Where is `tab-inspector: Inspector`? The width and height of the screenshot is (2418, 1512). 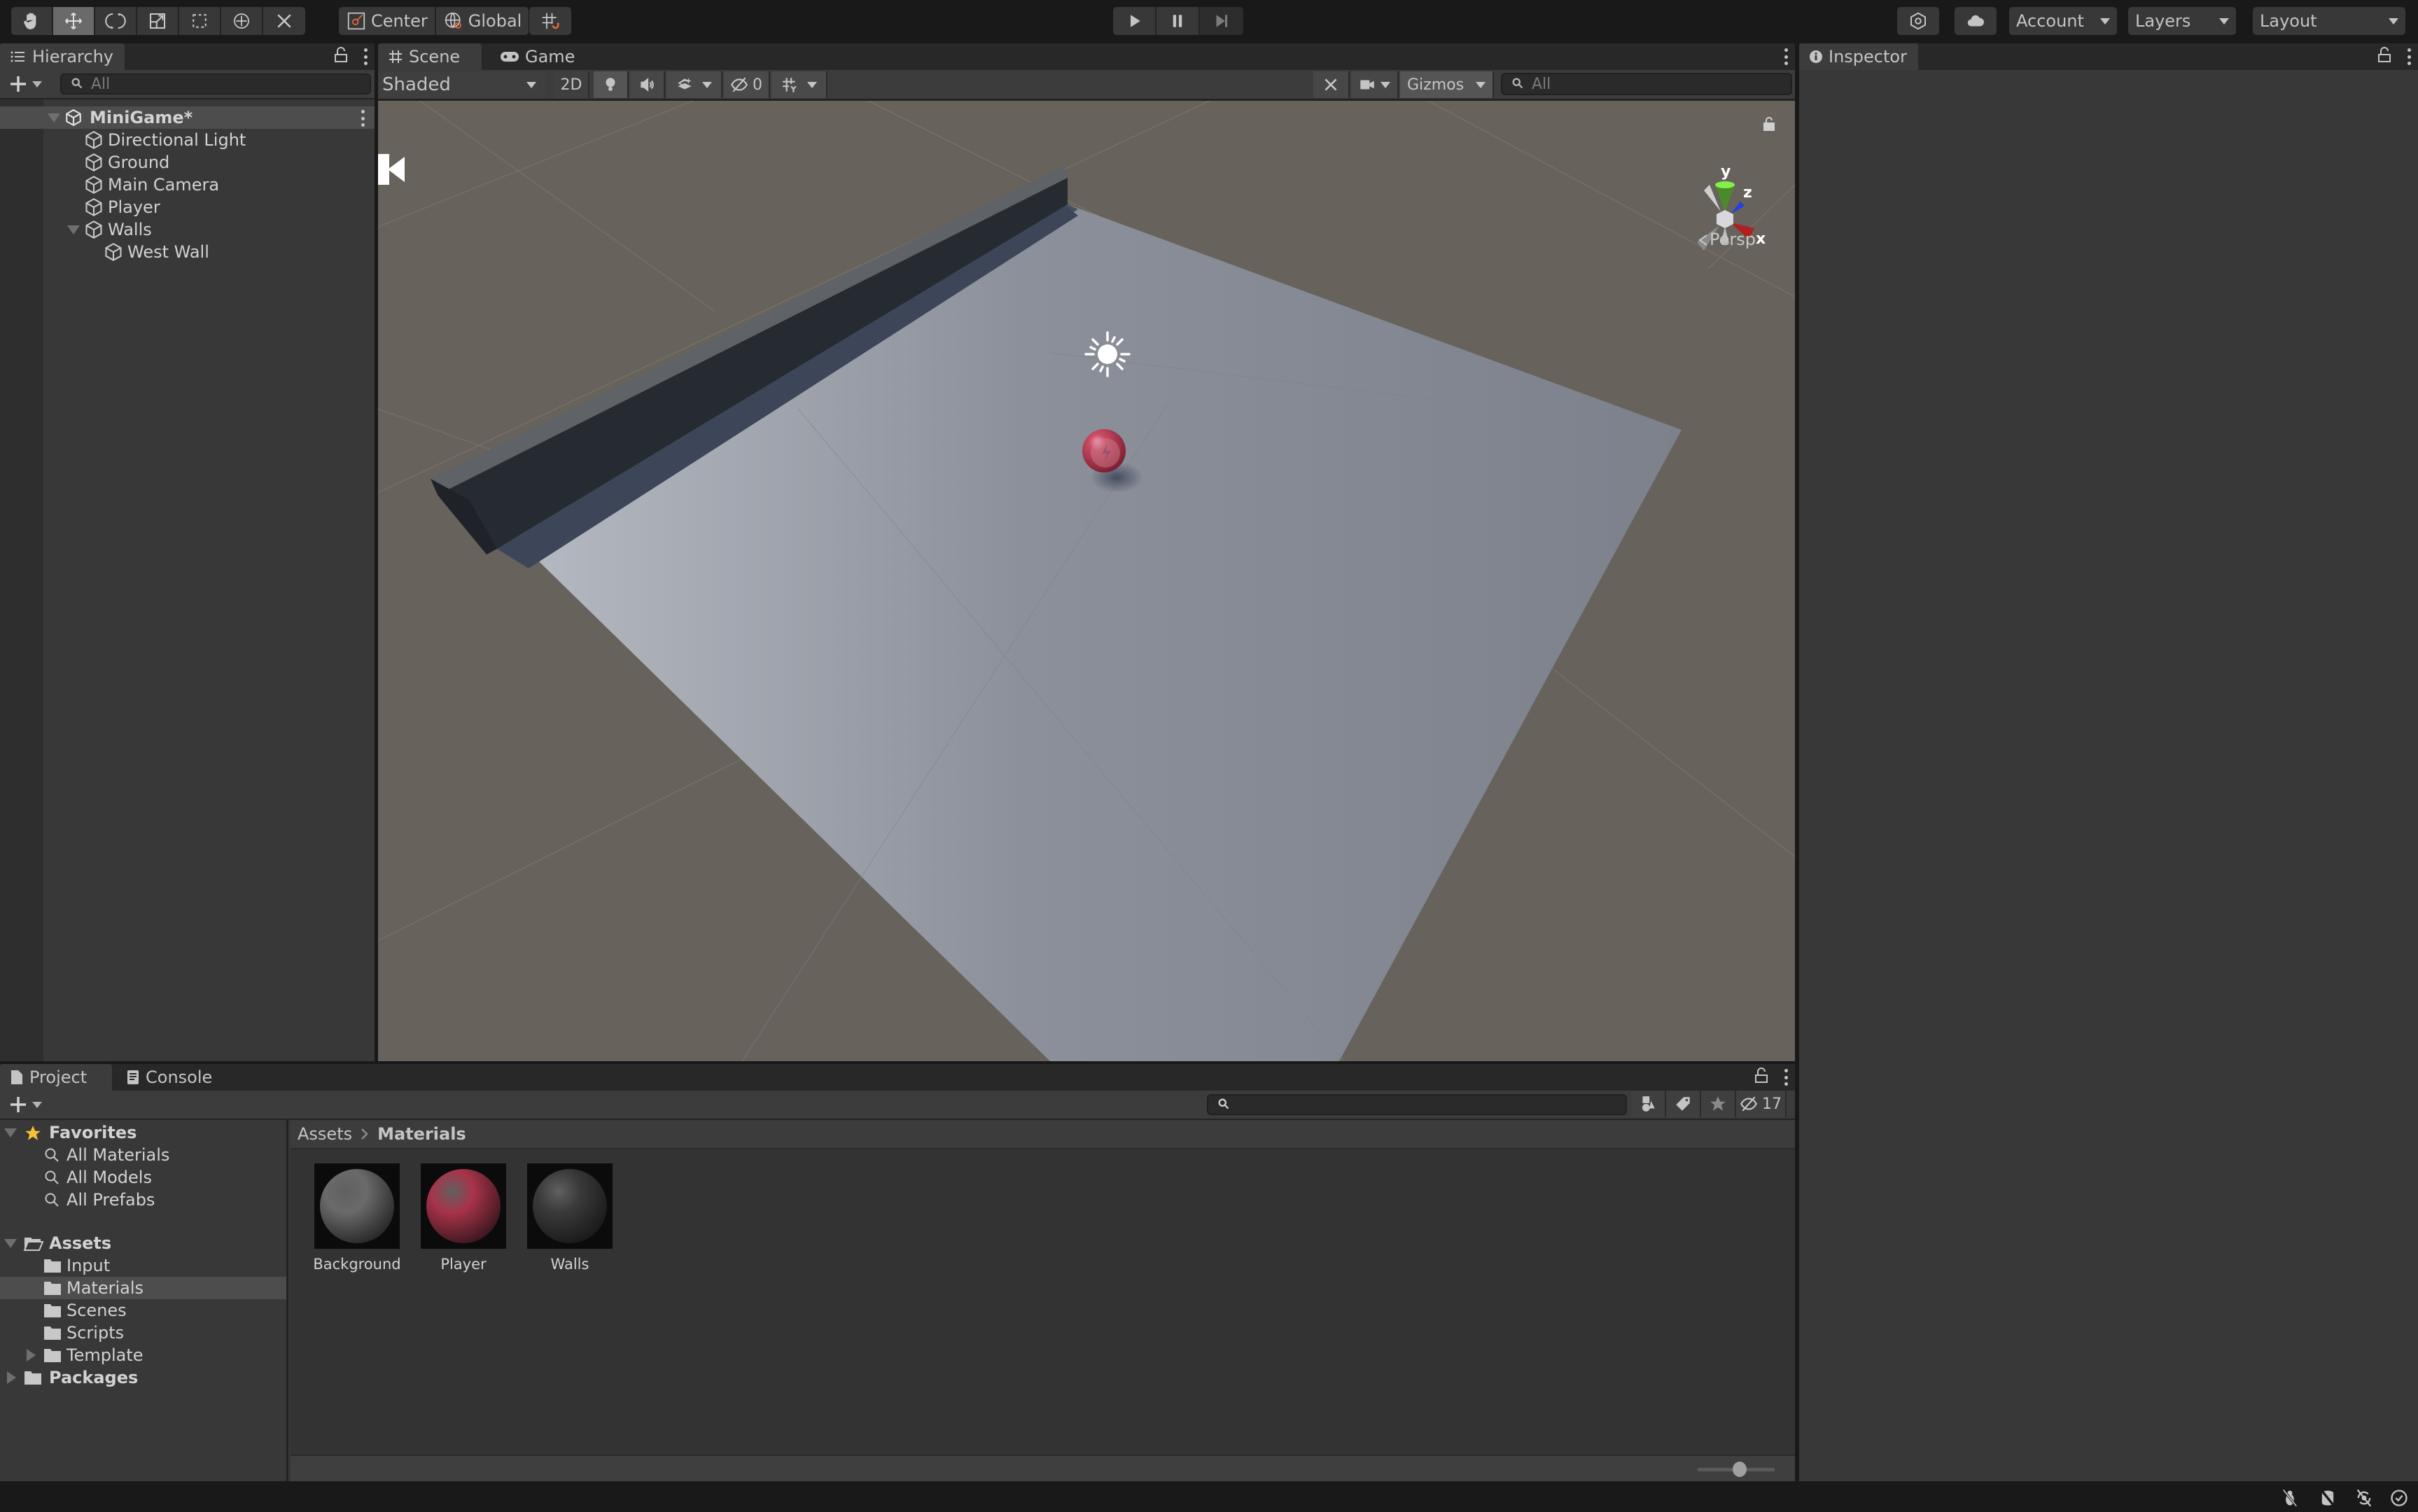 tab-inspector: Inspector is located at coordinates (1858, 56).